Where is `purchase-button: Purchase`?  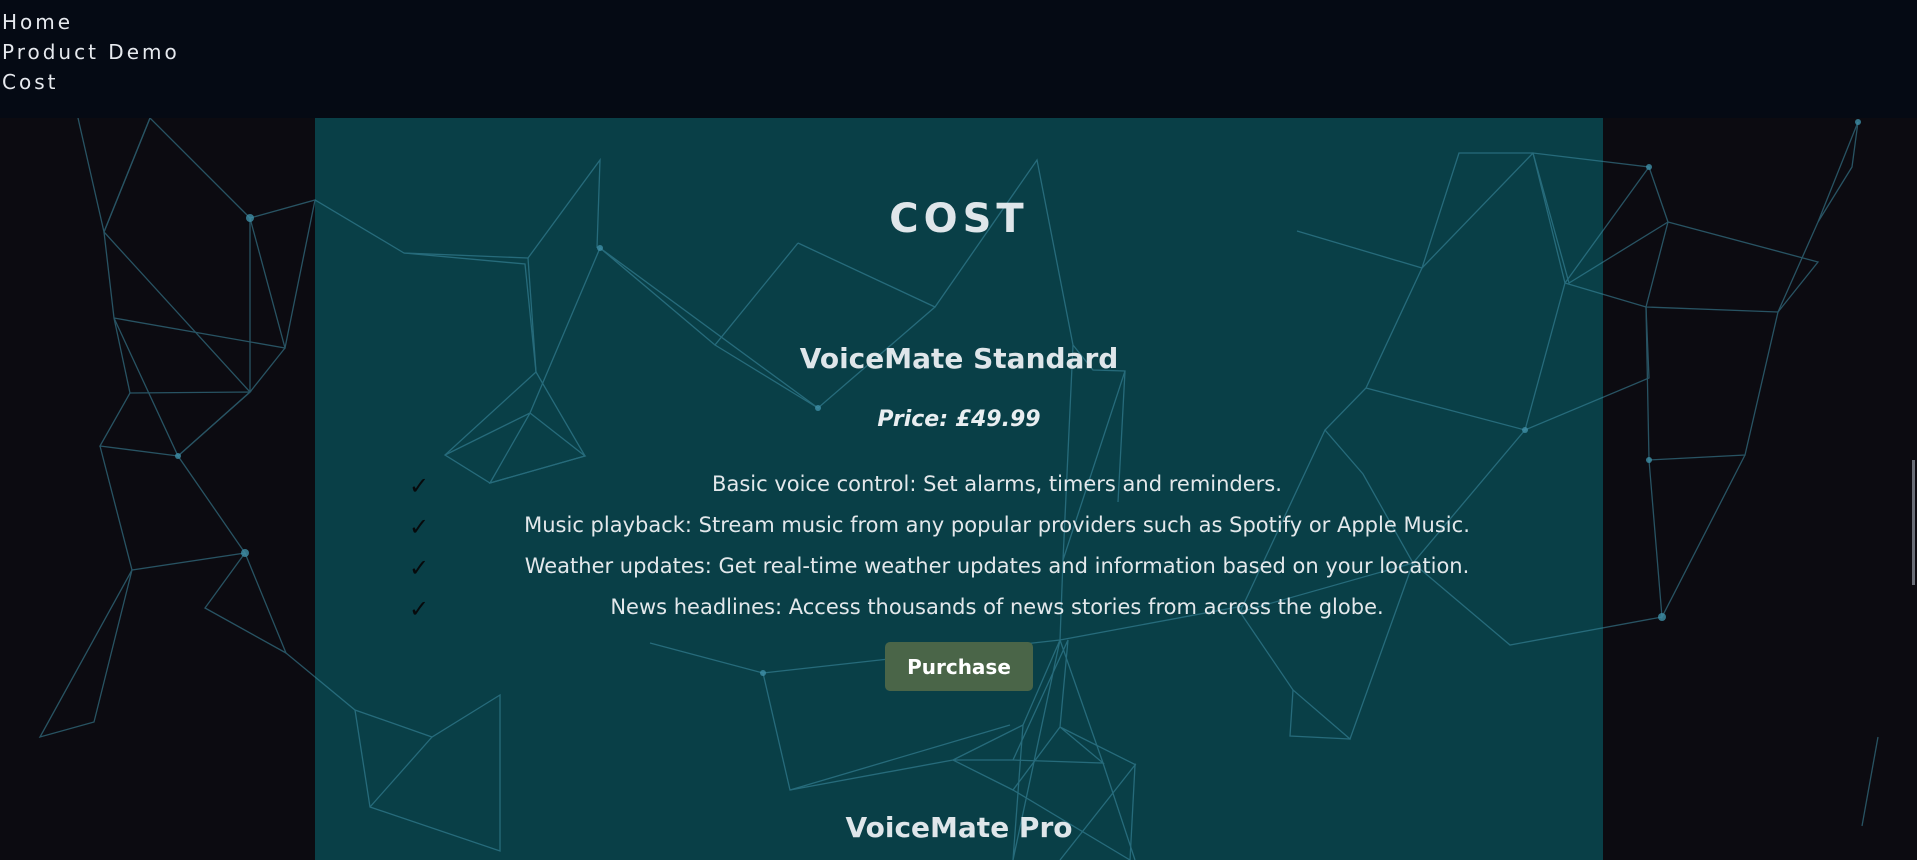 purchase-button: Purchase is located at coordinates (959, 666).